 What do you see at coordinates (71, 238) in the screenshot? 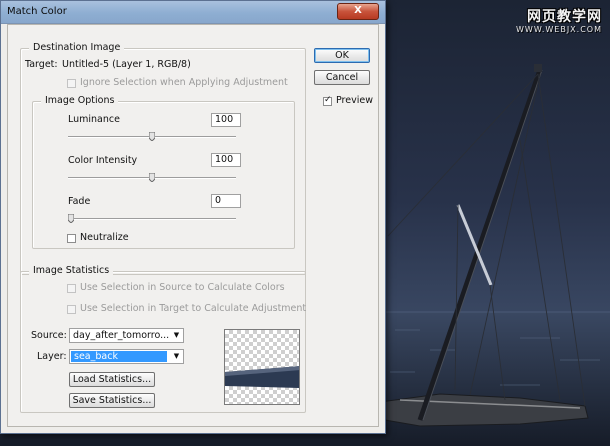
I see `neutralize-checkbox` at bounding box center [71, 238].